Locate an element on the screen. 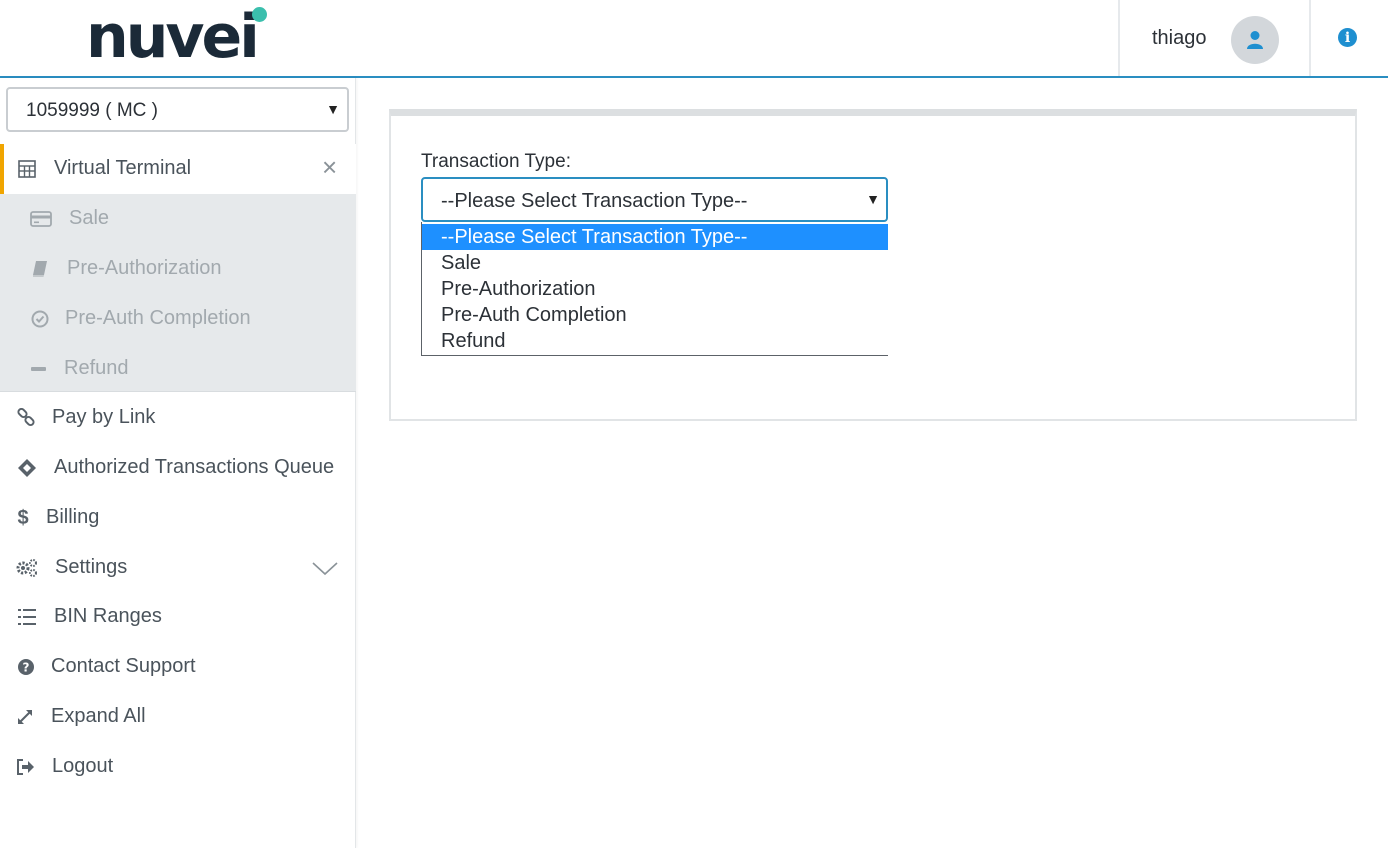  sidebar-item-label: Virtual Terminal is located at coordinates (123, 168).